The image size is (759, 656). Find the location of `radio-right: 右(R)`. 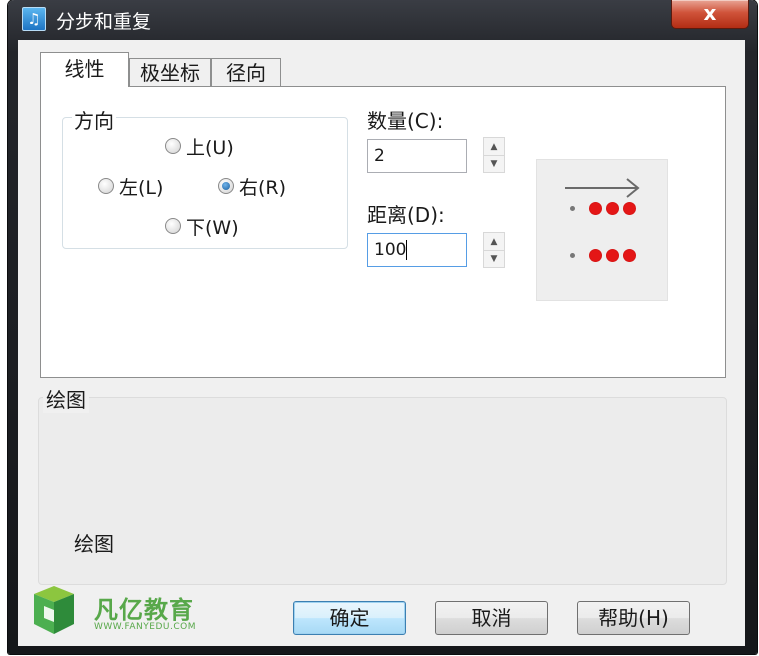

radio-right: 右(R) is located at coordinates (252, 186).